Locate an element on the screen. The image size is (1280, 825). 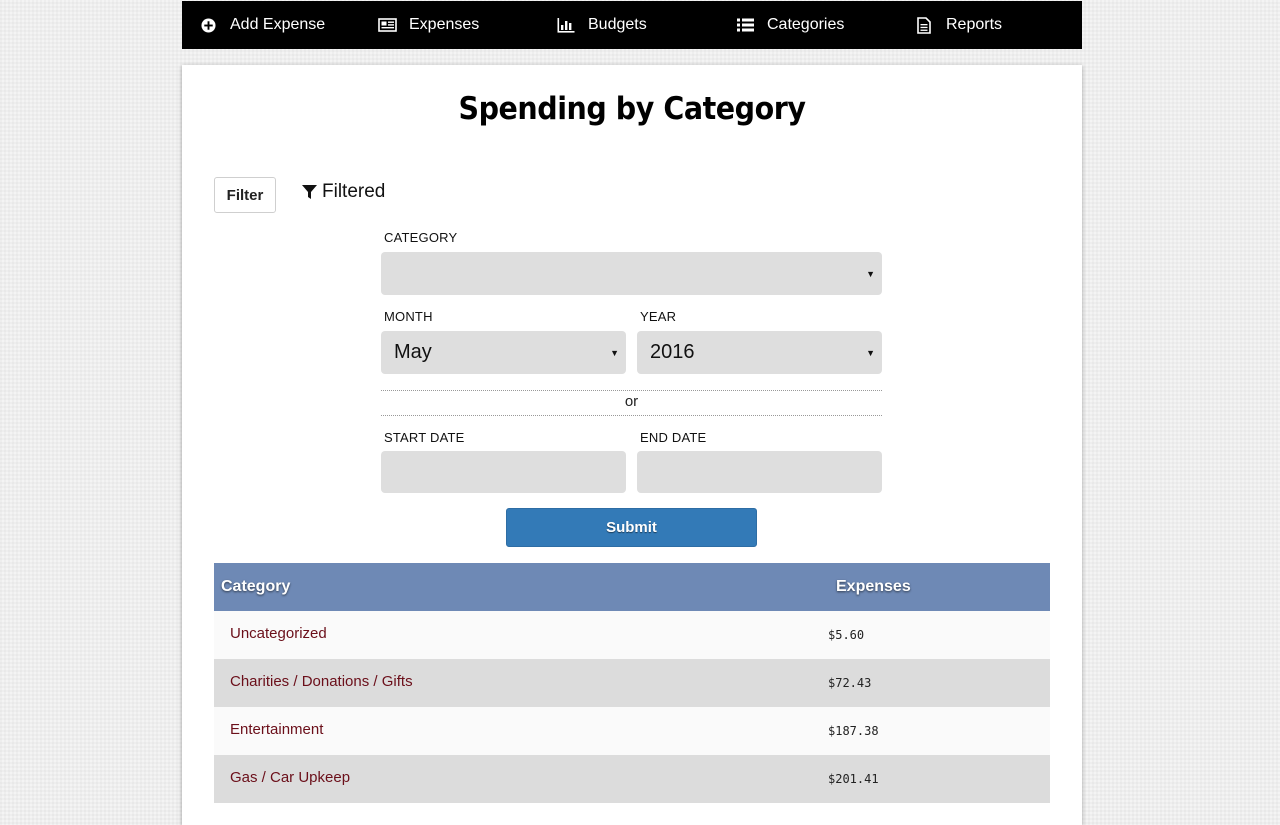
column-header-expenses: Expenses is located at coordinates (873, 586).